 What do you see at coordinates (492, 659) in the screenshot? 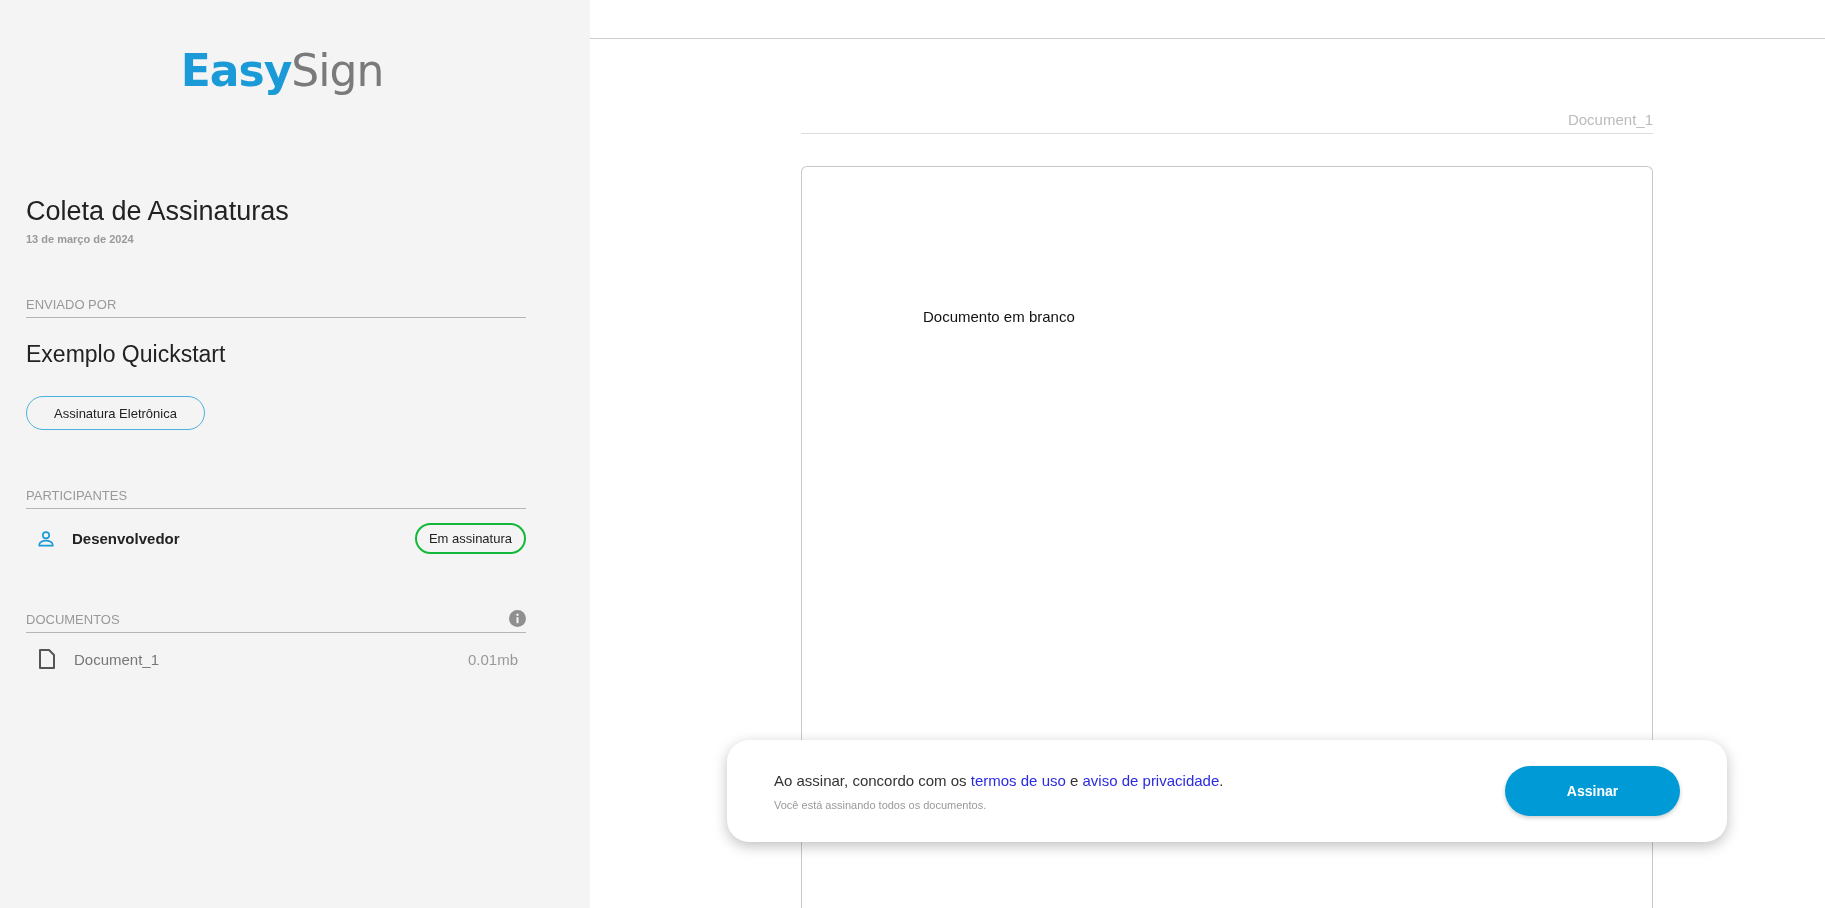
I see `document-size: 0.01mb` at bounding box center [492, 659].